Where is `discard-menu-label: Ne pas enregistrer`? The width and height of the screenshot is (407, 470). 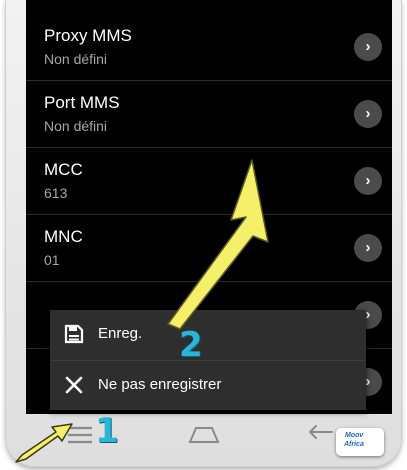 discard-menu-label: Ne pas enregistrer is located at coordinates (160, 384).